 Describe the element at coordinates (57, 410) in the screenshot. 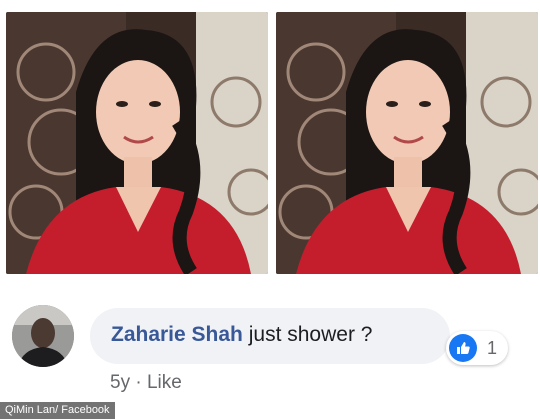

I see `photo-credit: QiMin Lan/ Facebook` at that location.